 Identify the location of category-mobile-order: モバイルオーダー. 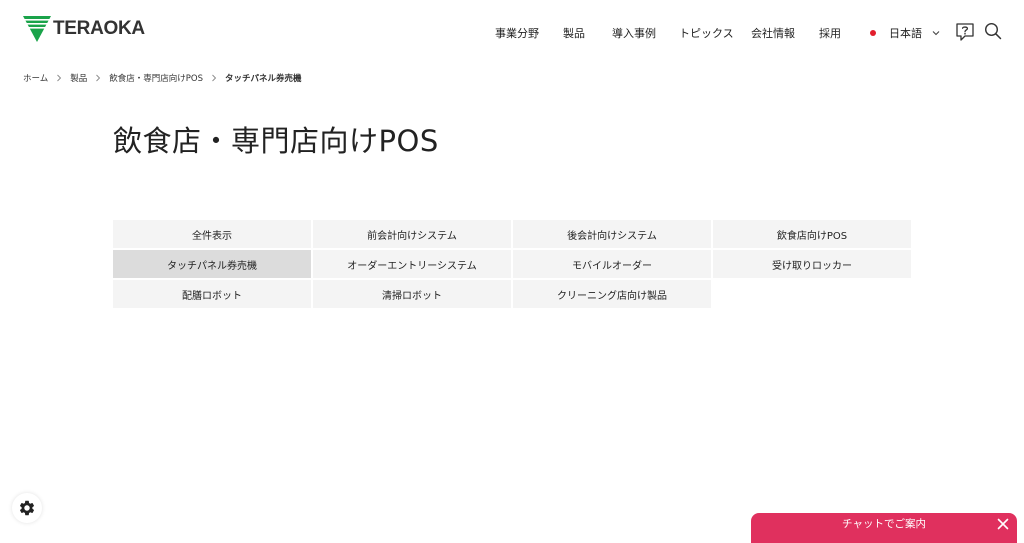
(612, 264).